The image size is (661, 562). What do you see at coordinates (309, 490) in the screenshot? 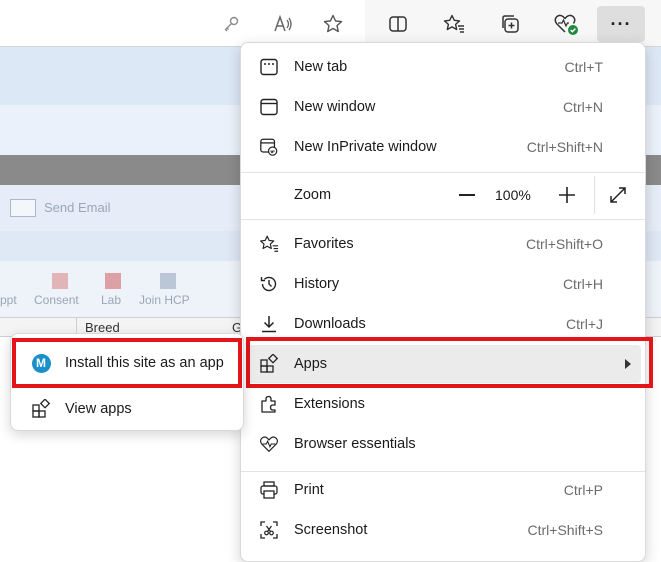
I see `menu-label: Print` at bounding box center [309, 490].